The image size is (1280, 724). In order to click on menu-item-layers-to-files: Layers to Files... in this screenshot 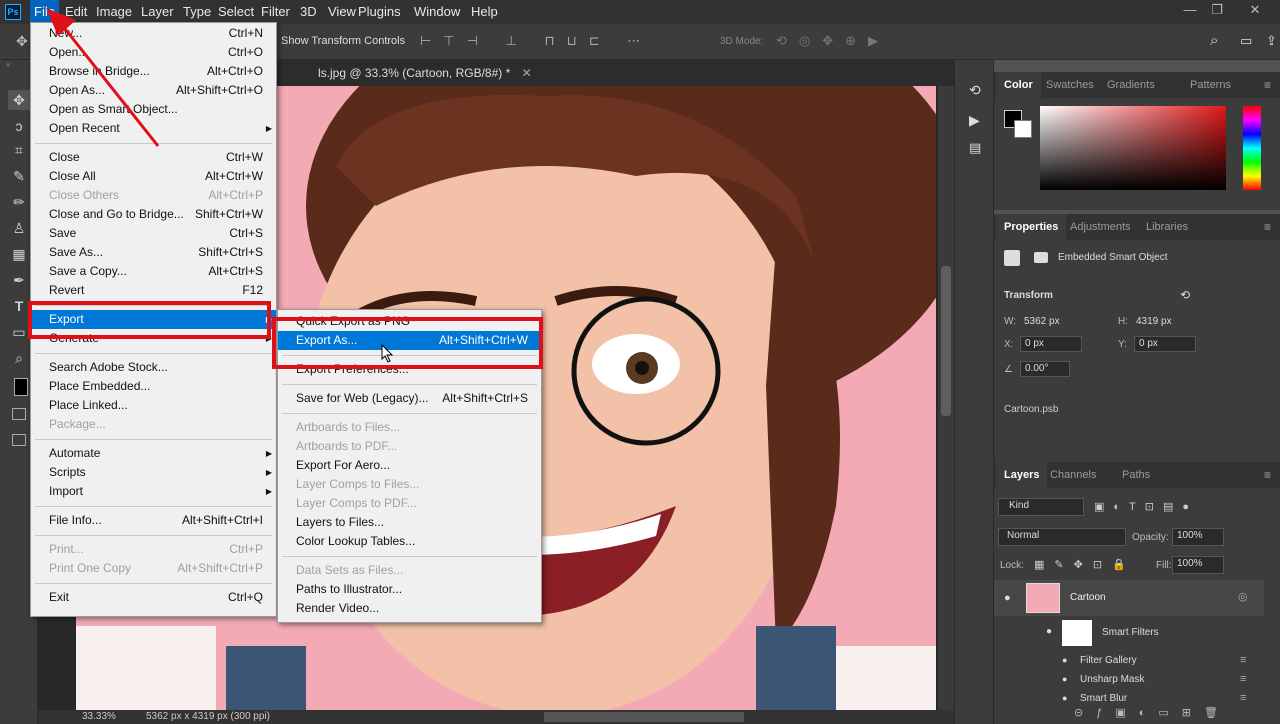, I will do `click(409, 522)`.